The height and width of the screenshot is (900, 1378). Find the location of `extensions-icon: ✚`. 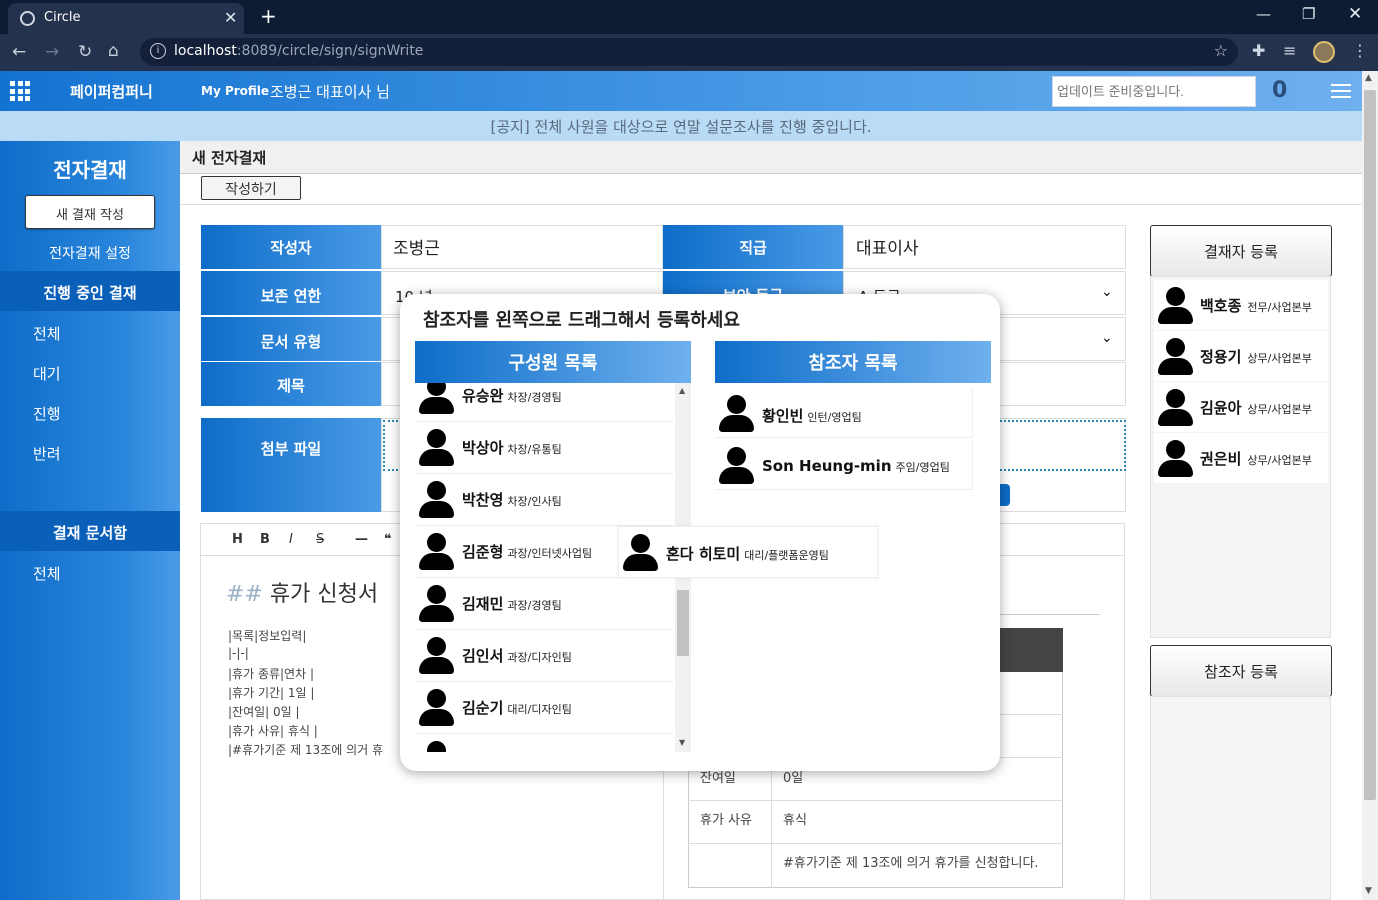

extensions-icon: ✚ is located at coordinates (1258, 50).